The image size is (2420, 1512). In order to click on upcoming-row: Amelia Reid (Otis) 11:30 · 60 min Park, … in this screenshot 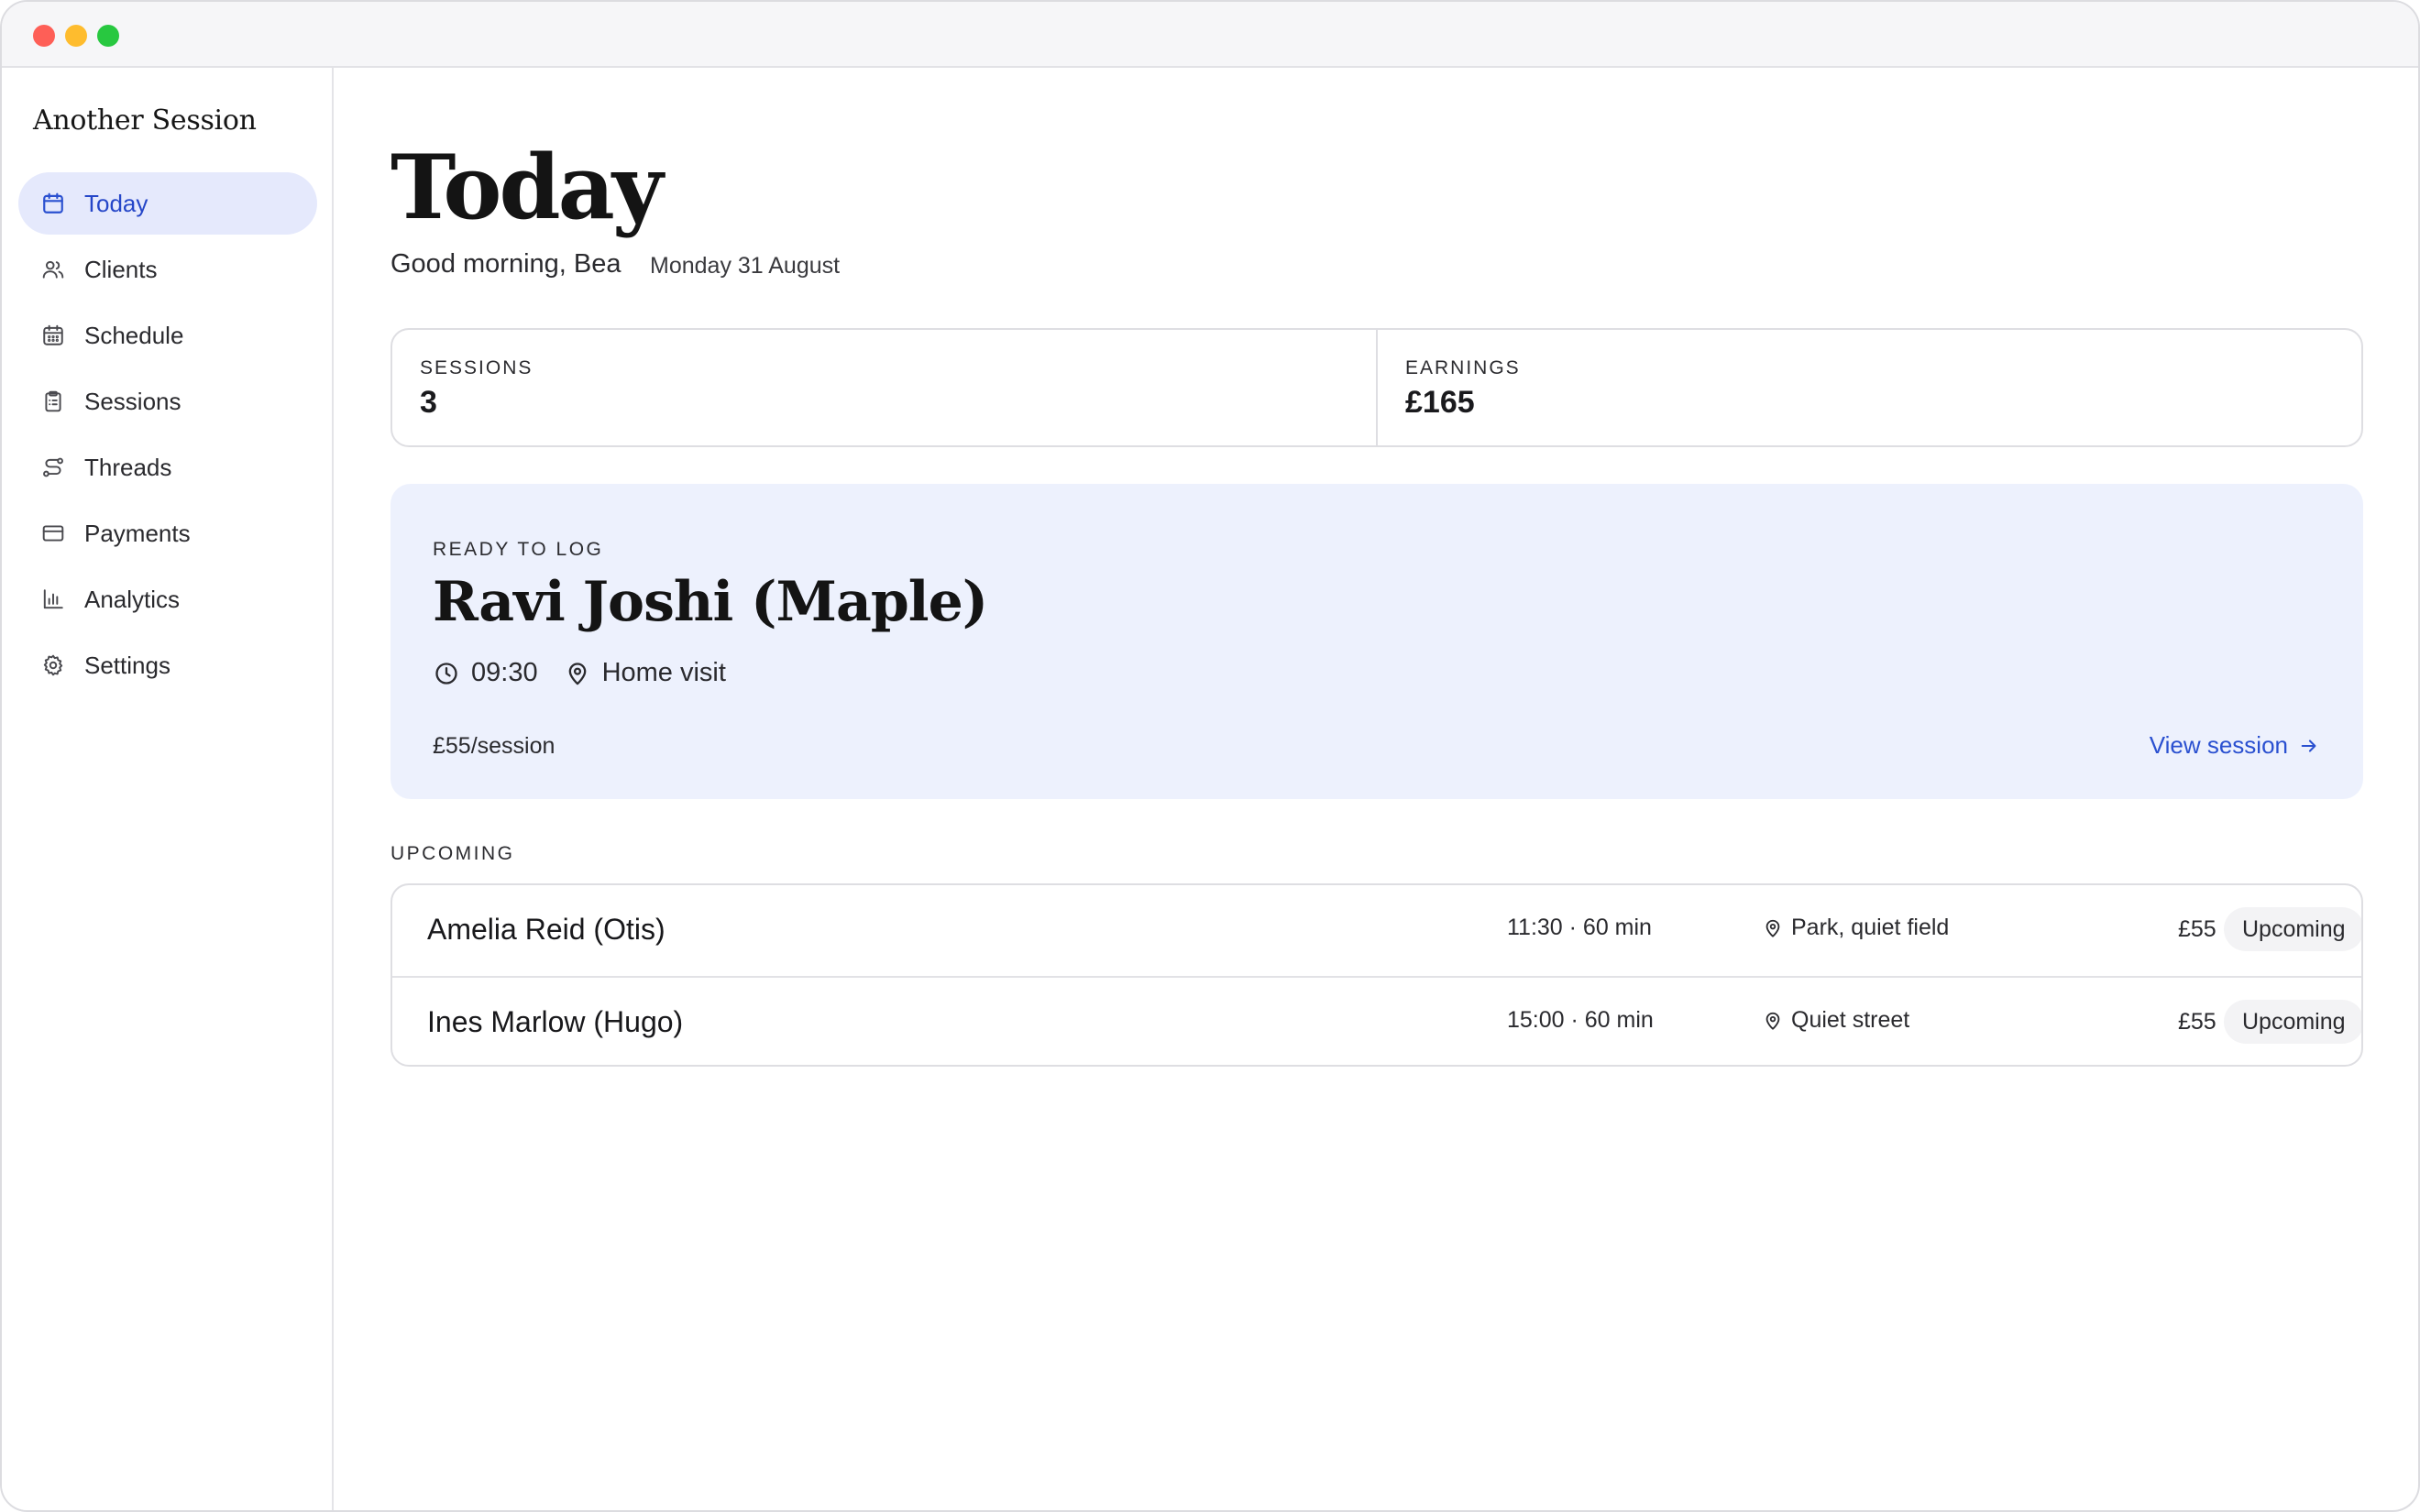, I will do `click(1376, 930)`.